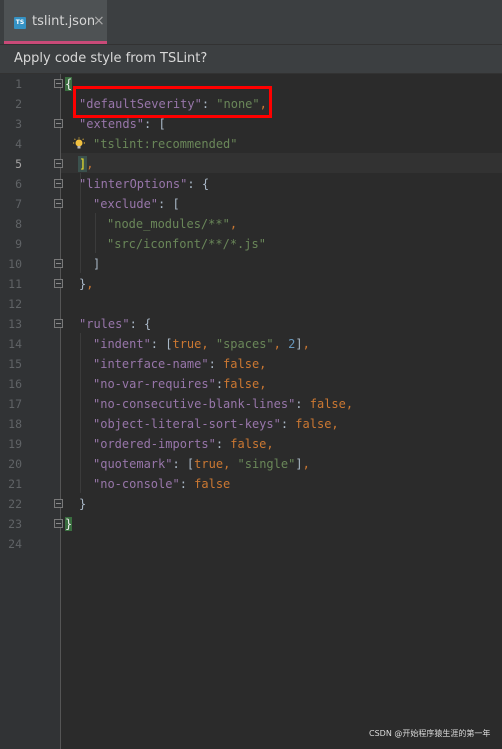  I want to click on json-key: "object-literal-sort-keys", so click(187, 424).